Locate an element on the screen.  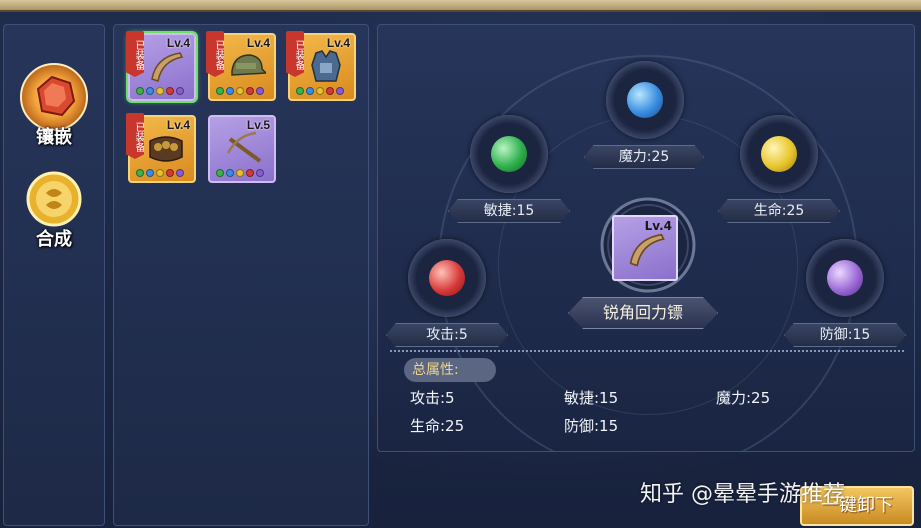
cap-icon is located at coordinates (248, 65).